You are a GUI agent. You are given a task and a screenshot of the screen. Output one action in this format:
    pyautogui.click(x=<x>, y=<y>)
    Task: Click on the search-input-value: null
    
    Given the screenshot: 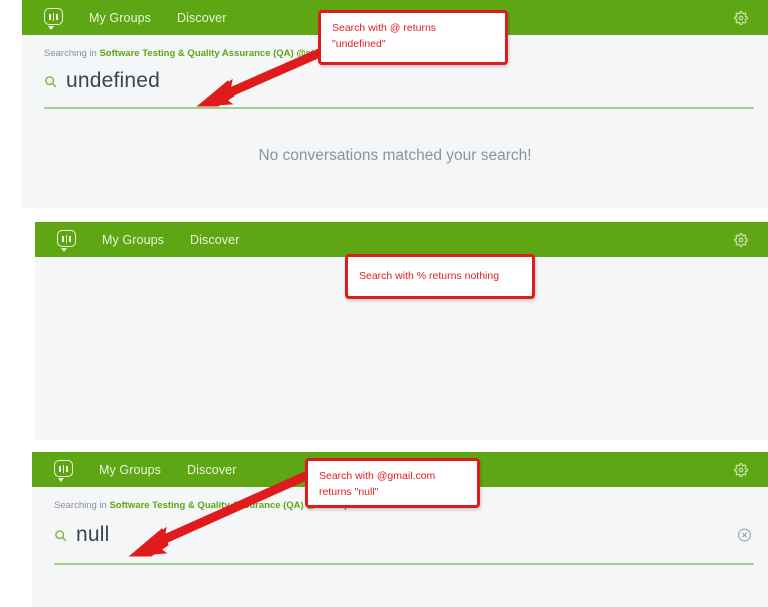 What is the action you would take?
    pyautogui.click(x=93, y=535)
    